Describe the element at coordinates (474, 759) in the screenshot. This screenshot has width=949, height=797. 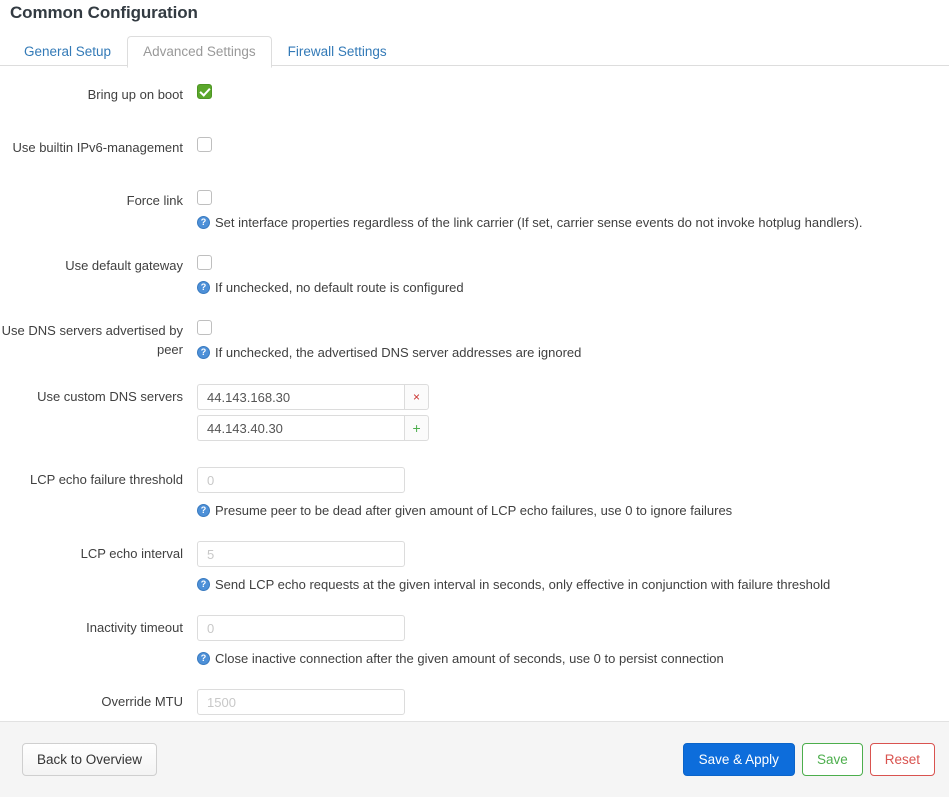
I see `form-footer: Back to Overview Save & Apply Save Reset` at that location.